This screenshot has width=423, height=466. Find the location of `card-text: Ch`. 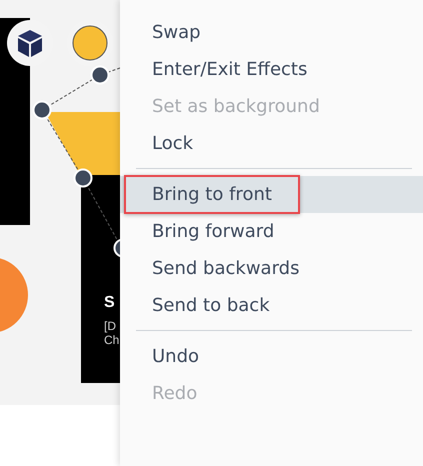

card-text: Ch is located at coordinates (112, 340).